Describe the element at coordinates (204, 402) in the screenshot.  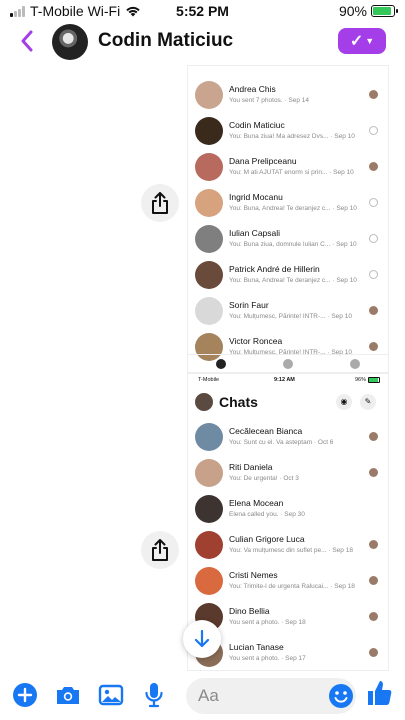
I see `my-avatar` at that location.